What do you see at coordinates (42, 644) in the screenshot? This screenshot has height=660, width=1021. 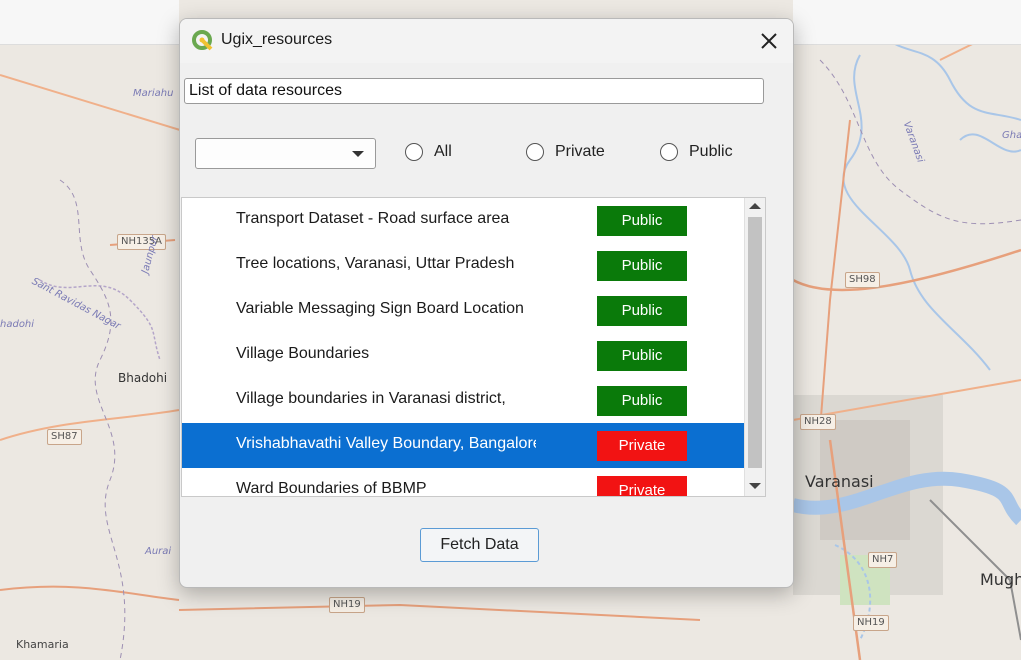 I see `map-label: Khamaria` at bounding box center [42, 644].